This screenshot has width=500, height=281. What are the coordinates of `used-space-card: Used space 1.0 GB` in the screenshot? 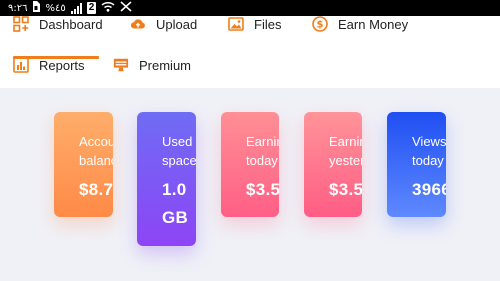 It's located at (166, 179).